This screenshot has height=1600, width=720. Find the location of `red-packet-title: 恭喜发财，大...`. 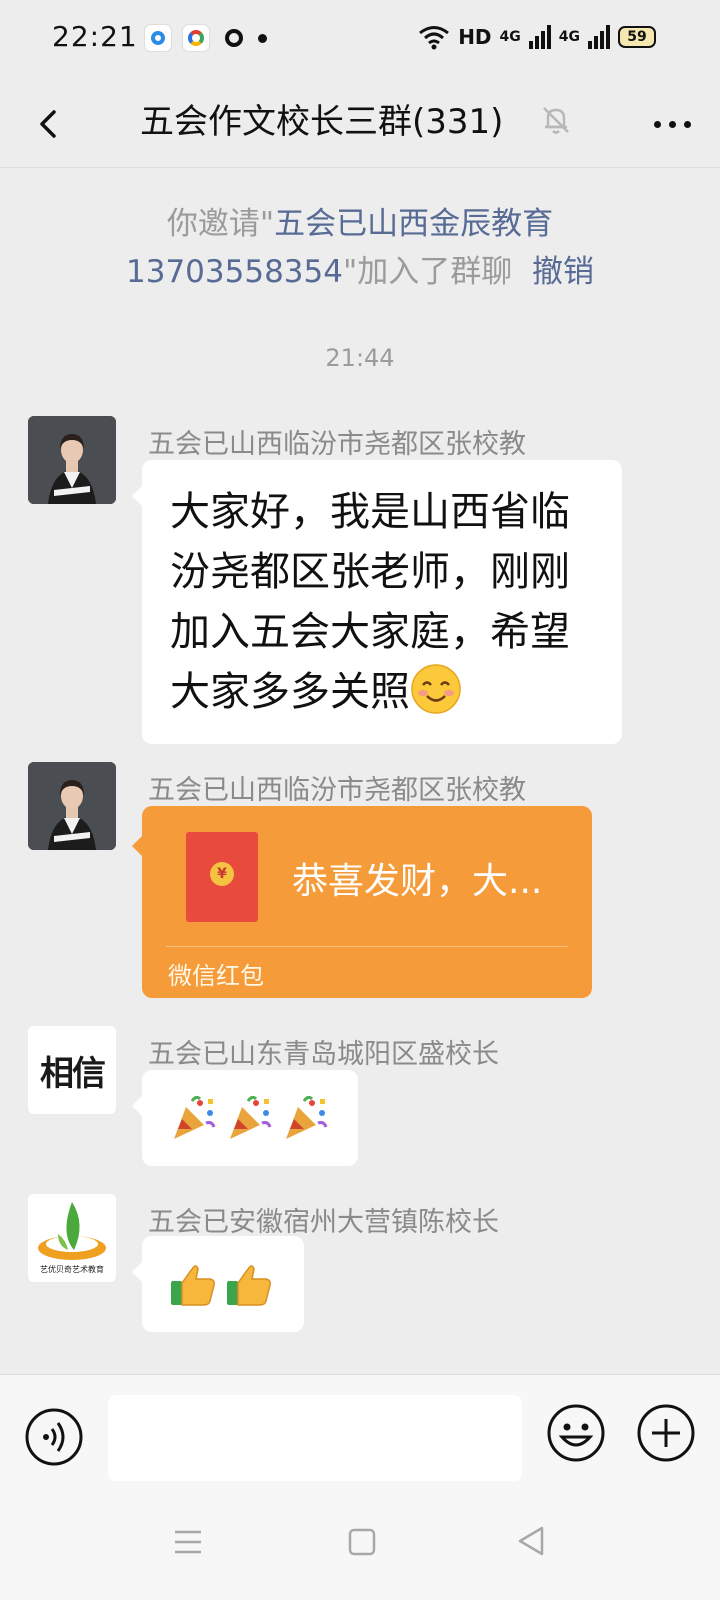

red-packet-title: 恭喜发财，大... is located at coordinates (417, 881).